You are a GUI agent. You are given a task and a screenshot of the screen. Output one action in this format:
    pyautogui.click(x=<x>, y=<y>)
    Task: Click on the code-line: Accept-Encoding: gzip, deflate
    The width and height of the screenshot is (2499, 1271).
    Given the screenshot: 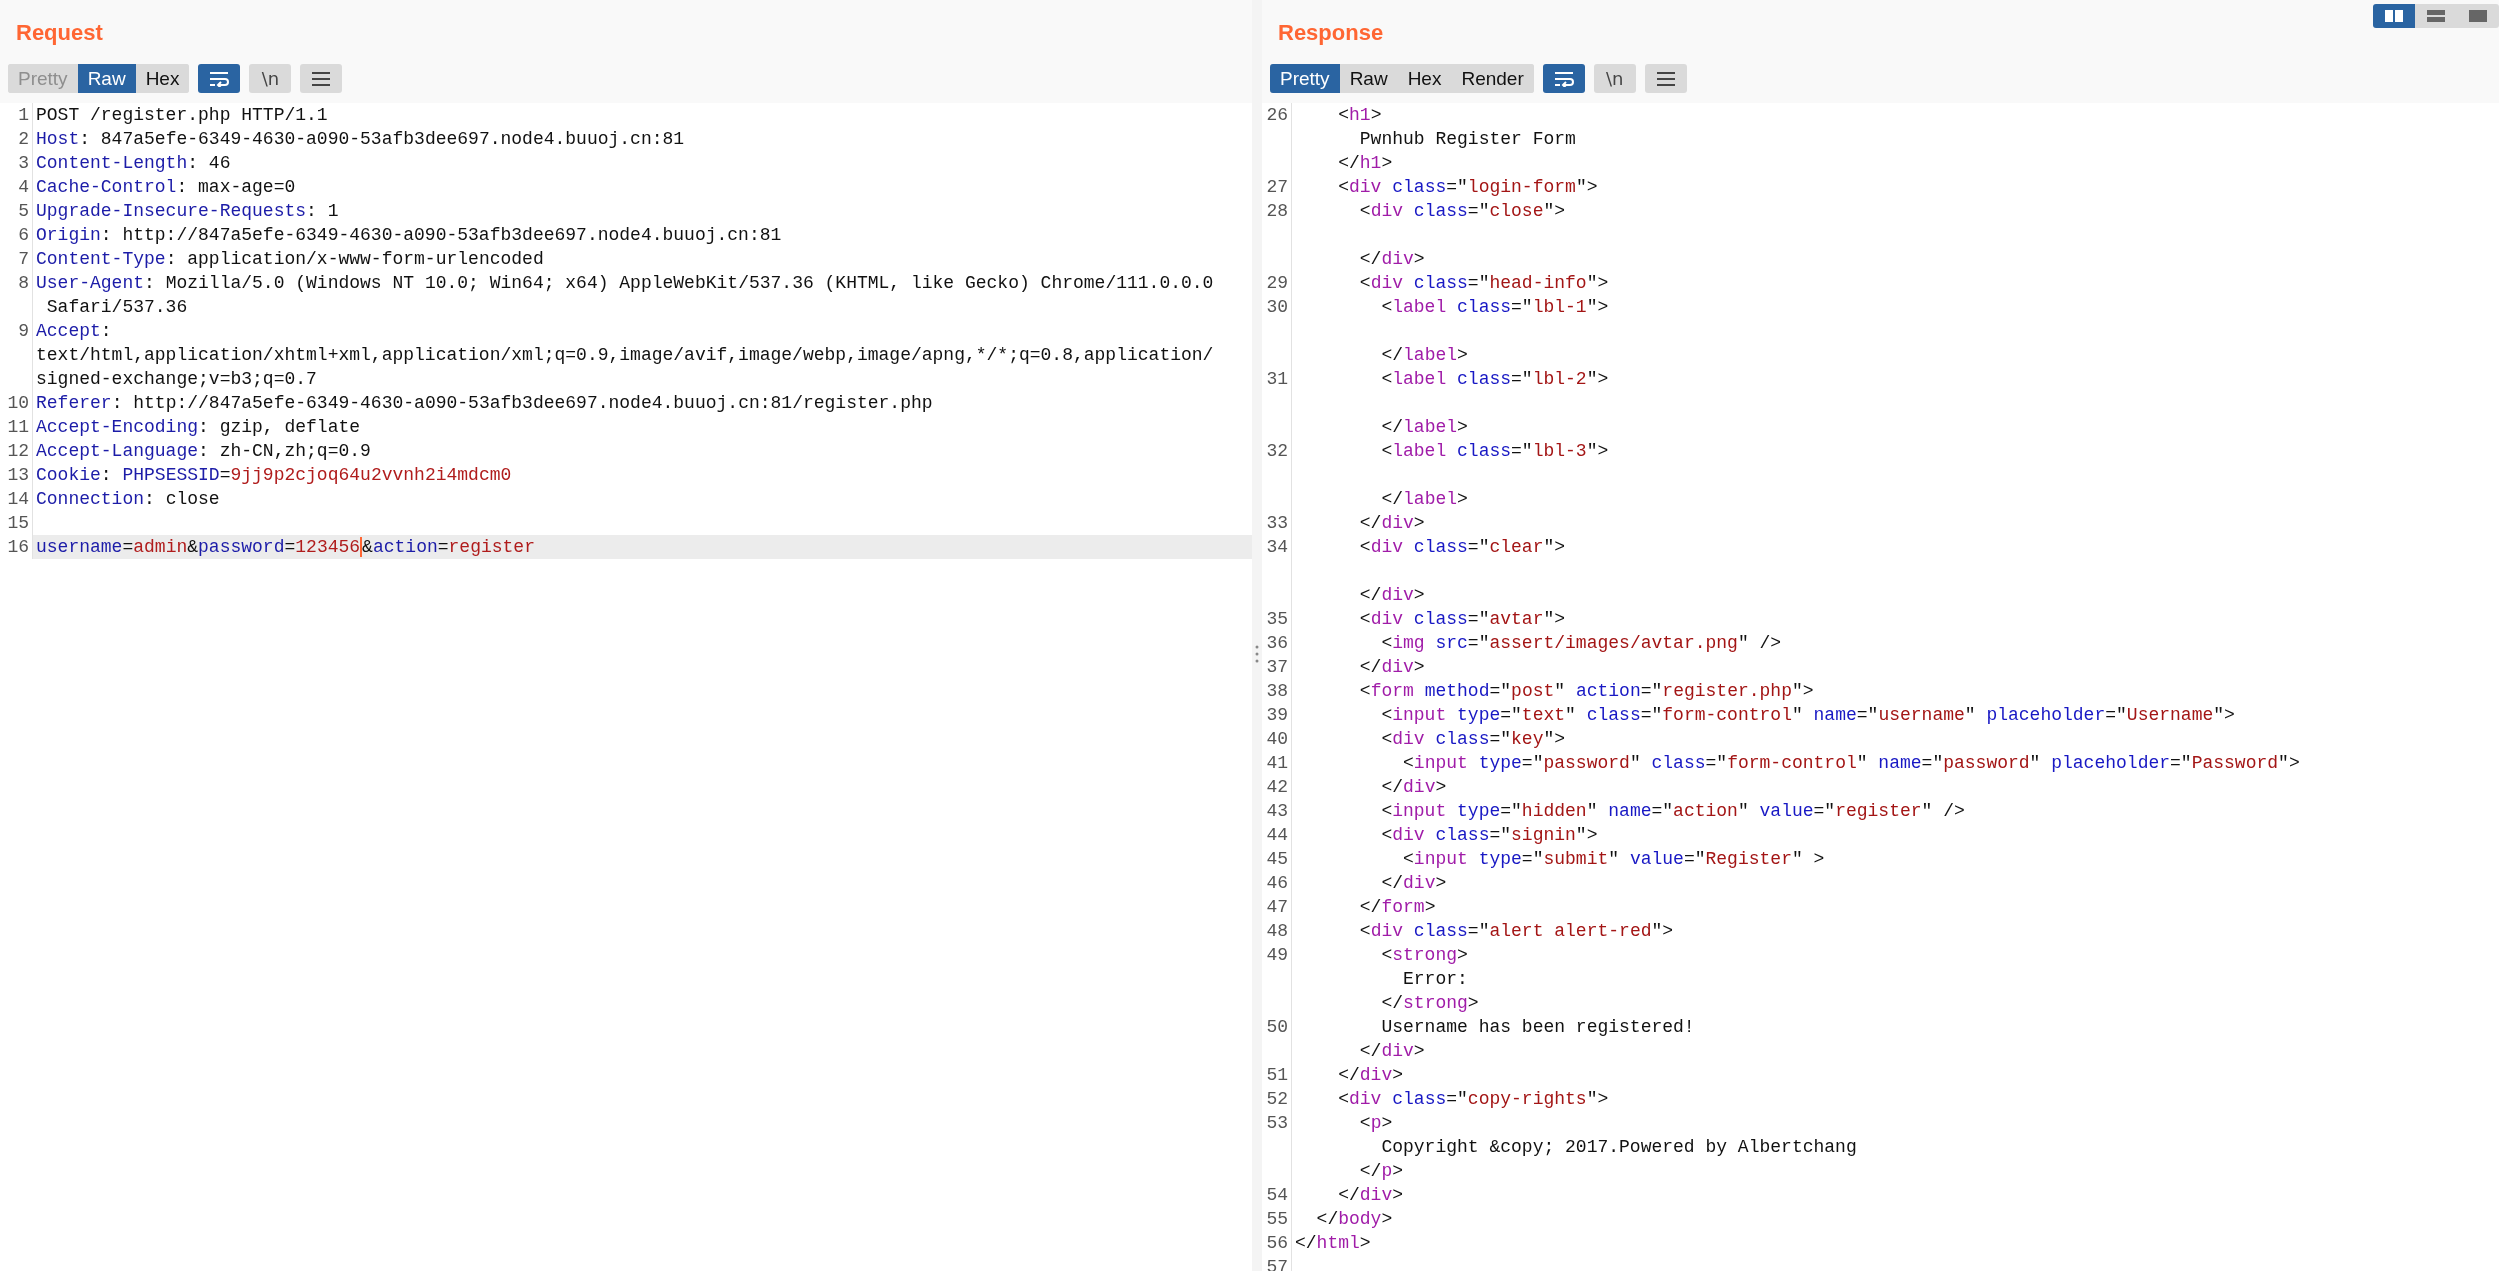 What is the action you would take?
    pyautogui.click(x=198, y=427)
    